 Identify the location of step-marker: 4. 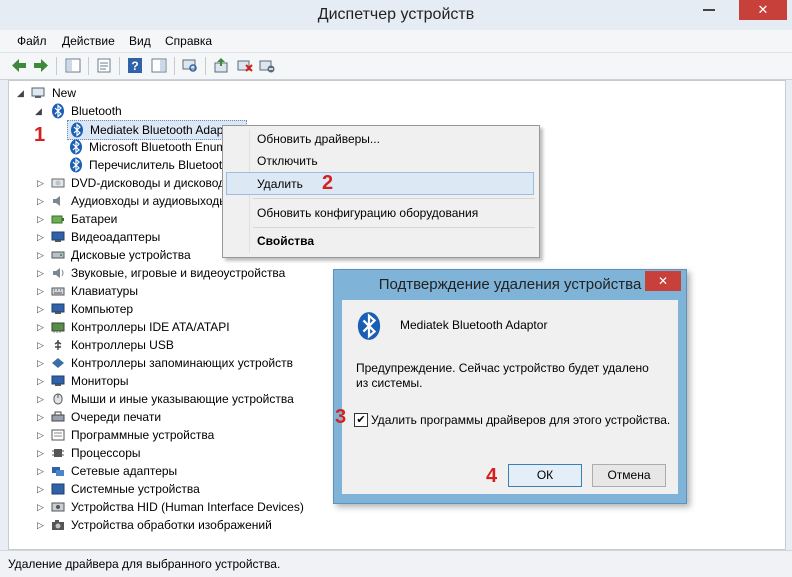
(492, 476).